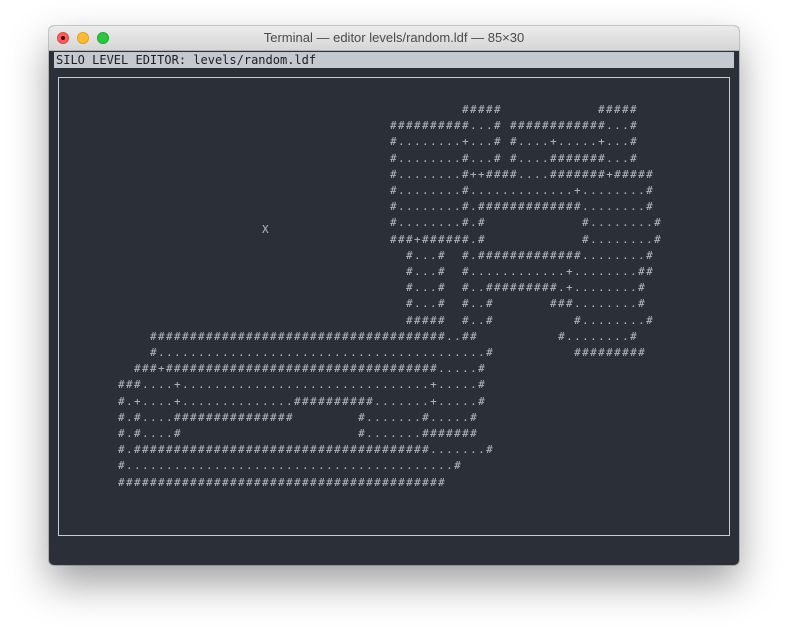 Image resolution: width=787 pixels, height=640 pixels. Describe the element at coordinates (526, 304) in the screenshot. I see `map-row: #...# #..# ###........#` at that location.